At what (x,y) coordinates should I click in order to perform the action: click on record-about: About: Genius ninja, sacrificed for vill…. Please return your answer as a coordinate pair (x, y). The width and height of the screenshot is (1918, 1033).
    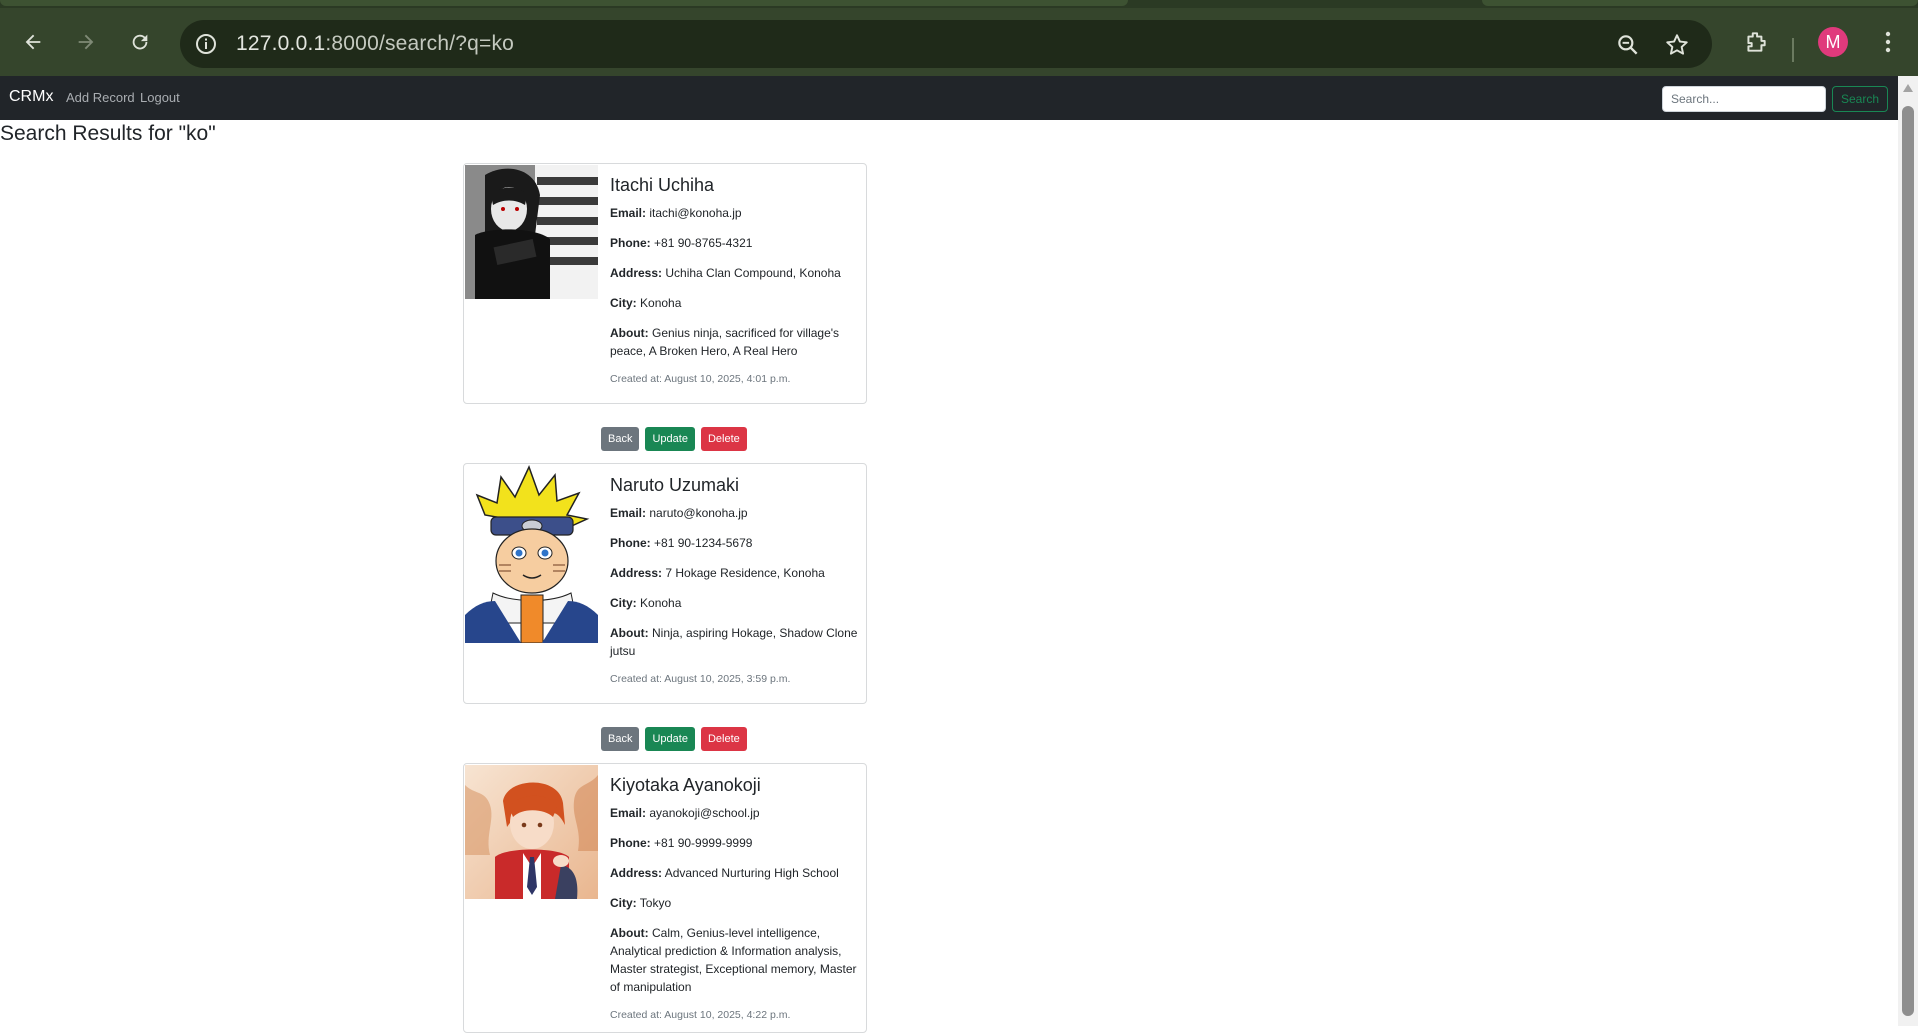
    Looking at the image, I should click on (725, 342).